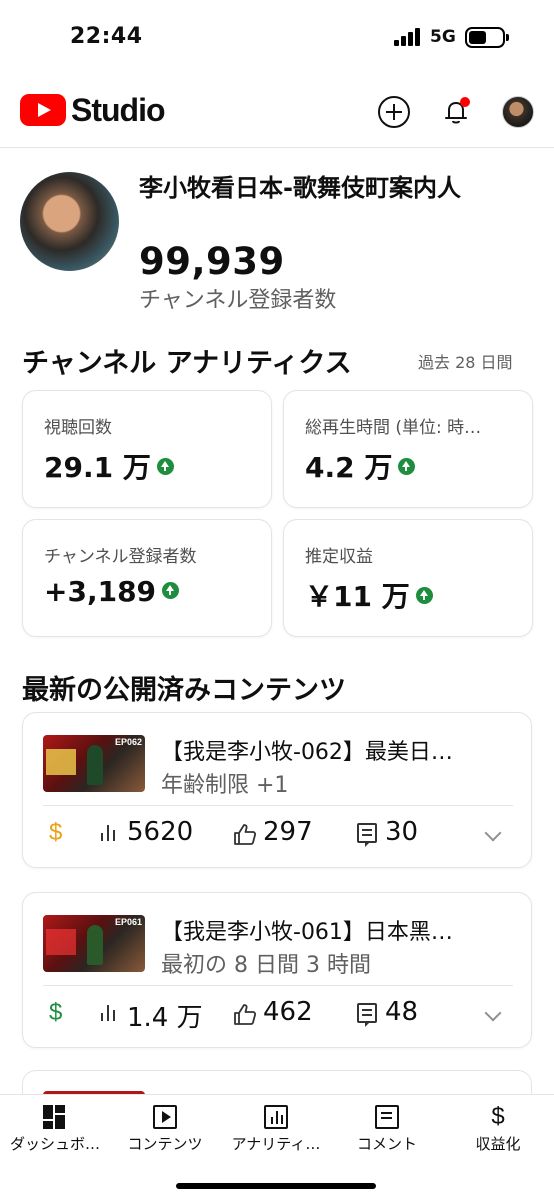 This screenshot has width=554, height=1200. What do you see at coordinates (128, 922) in the screenshot?
I see `thumbnail-episode: EP061` at bounding box center [128, 922].